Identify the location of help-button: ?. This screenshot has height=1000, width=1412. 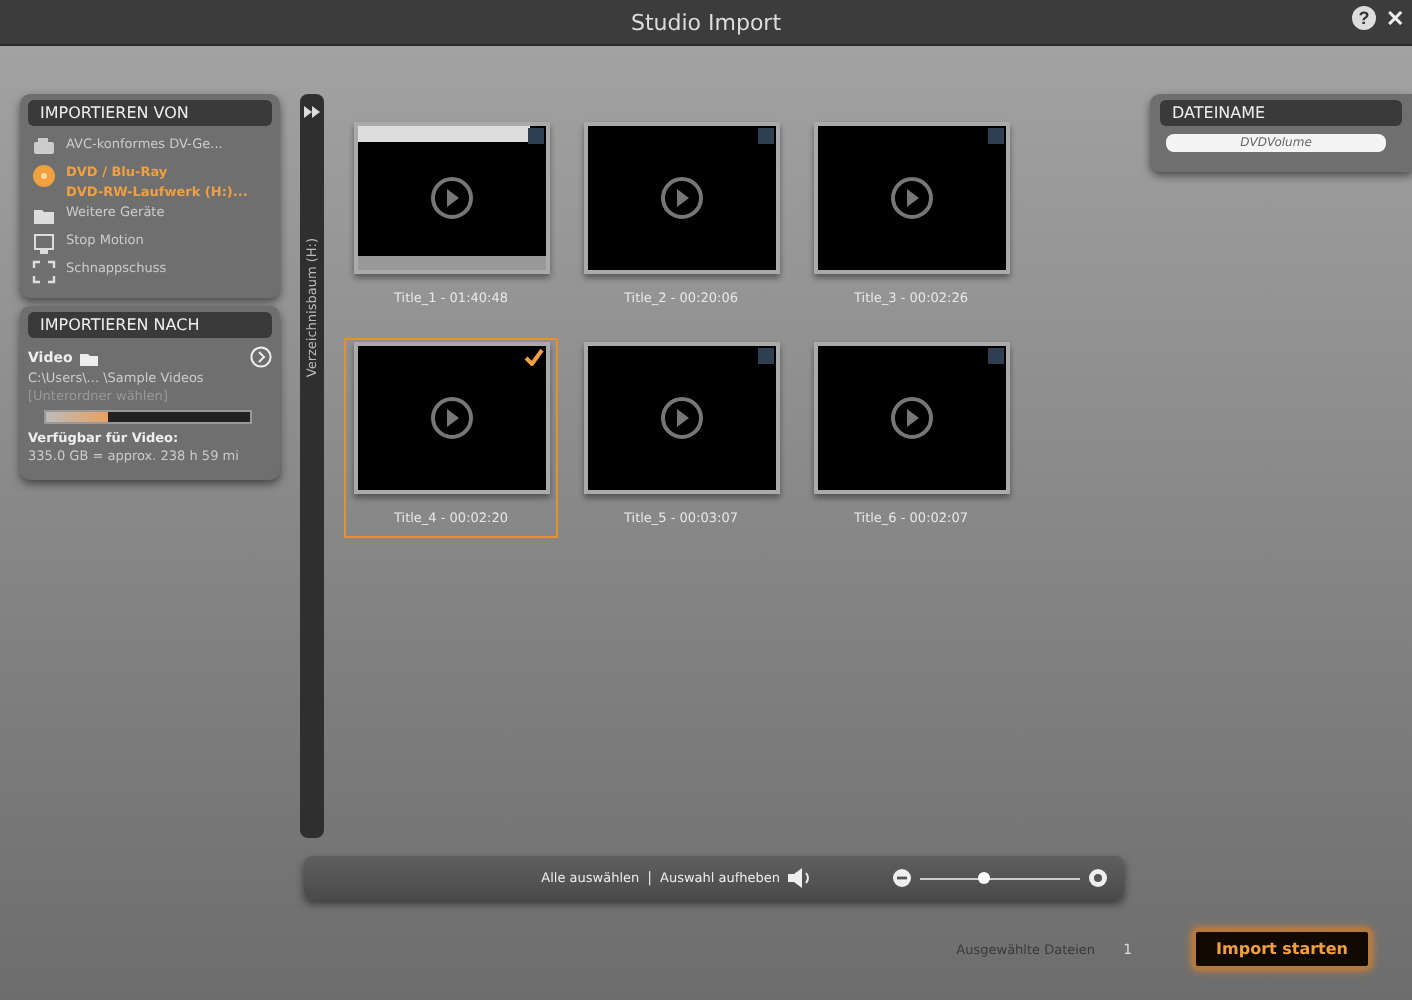
(1364, 18).